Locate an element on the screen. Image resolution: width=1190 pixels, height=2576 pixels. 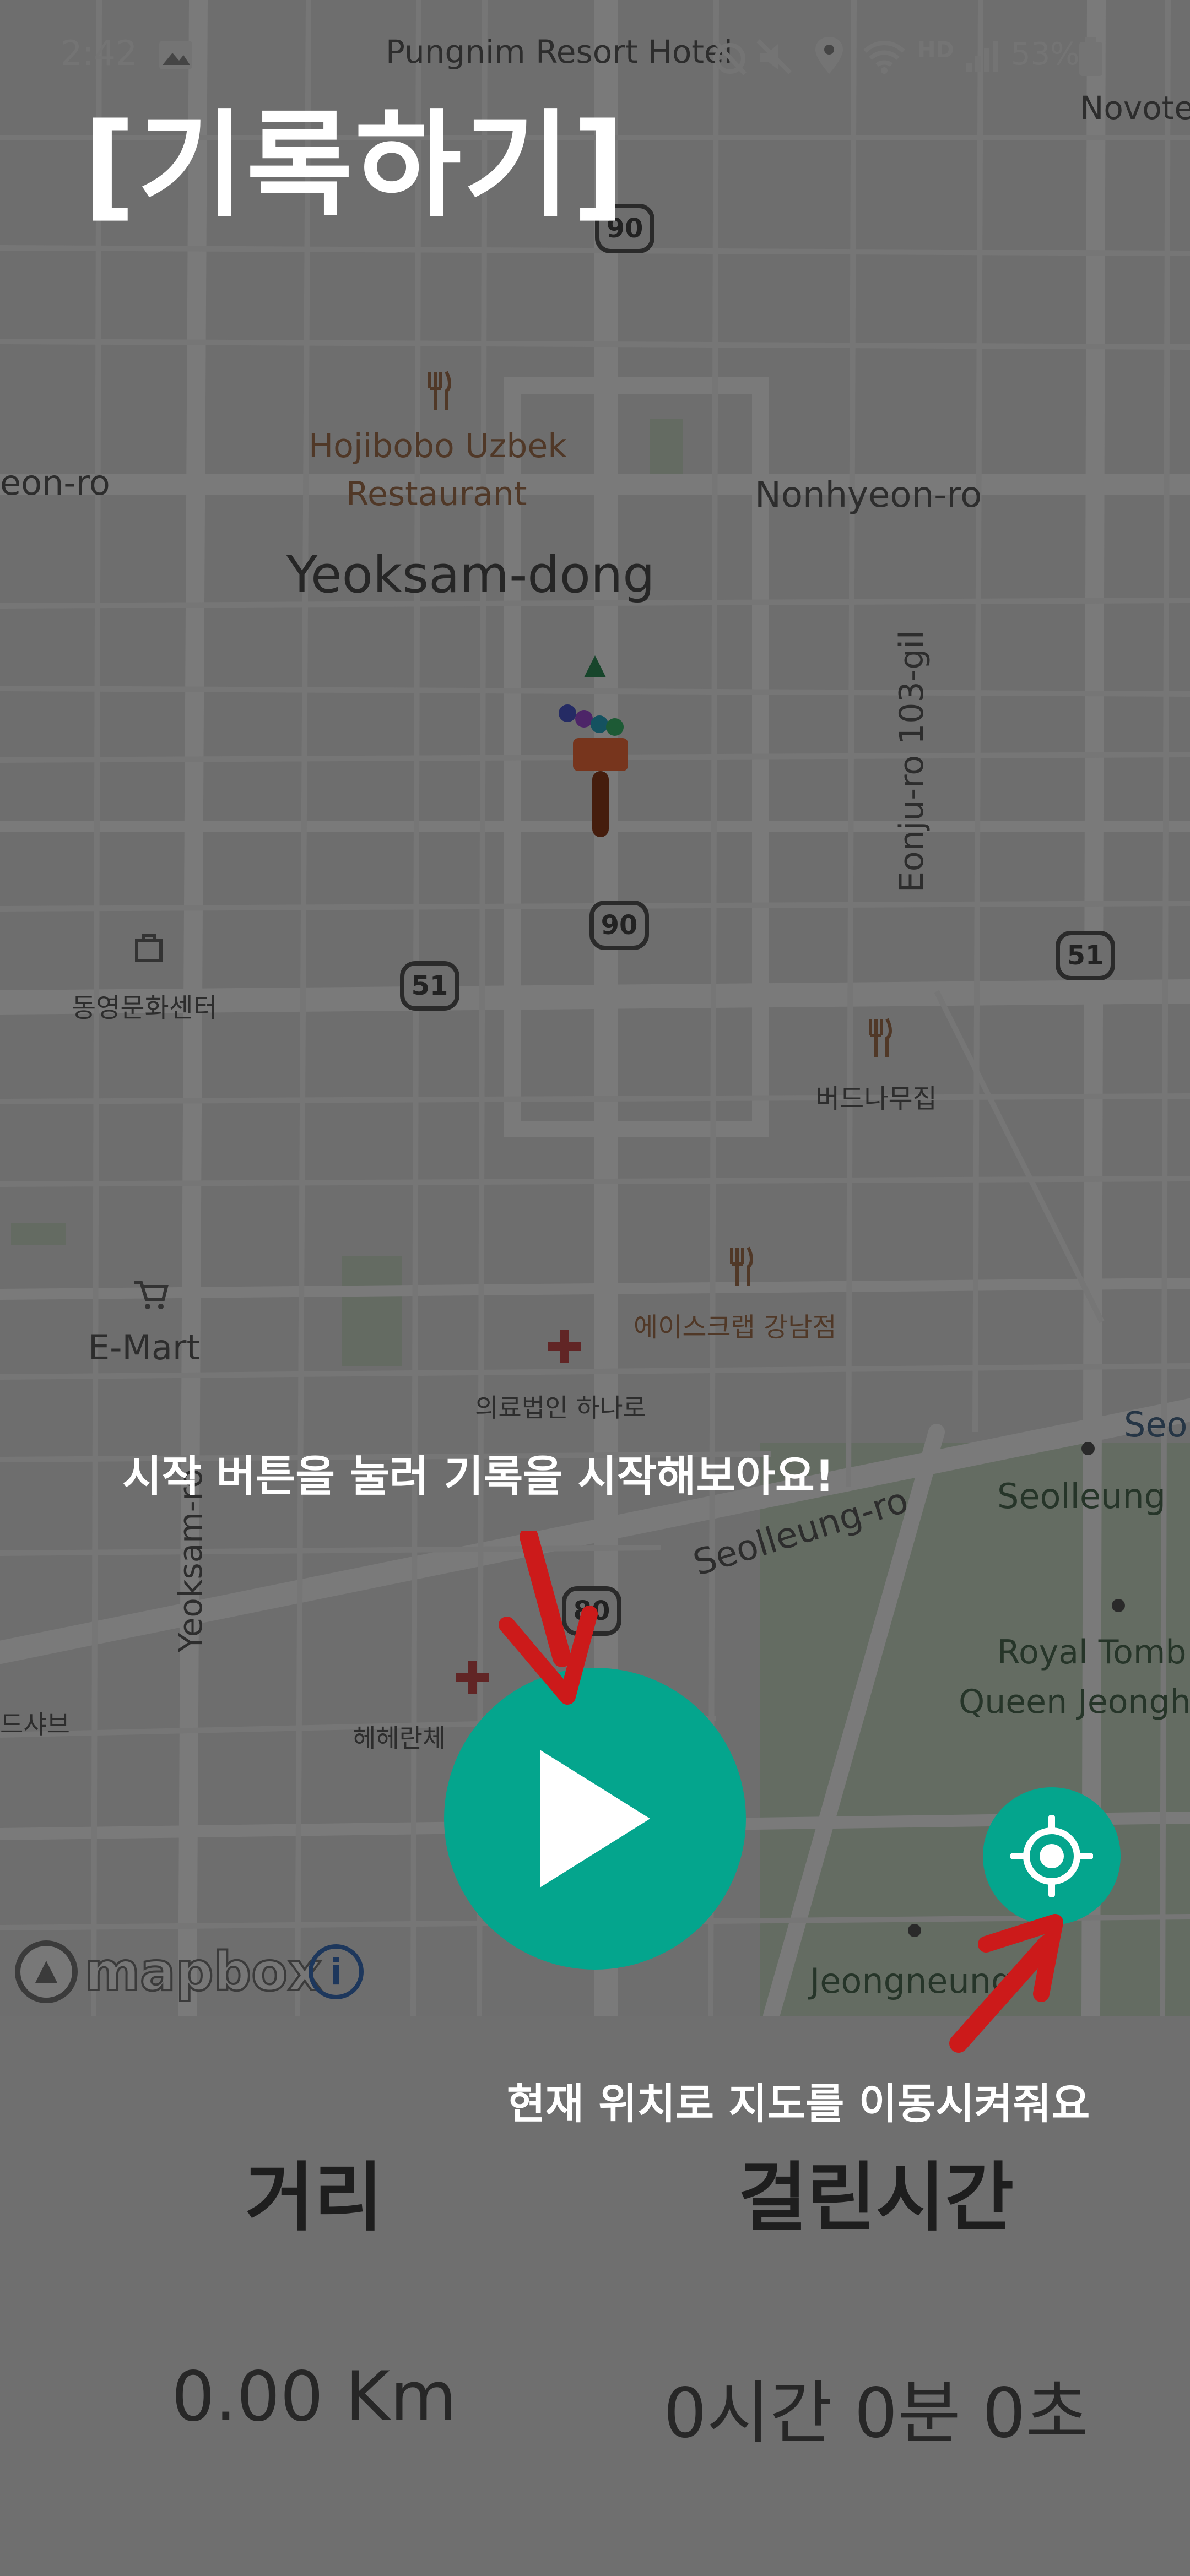
map-label-ace-crab: 에이스크랩 강남점 is located at coordinates (735, 1327).